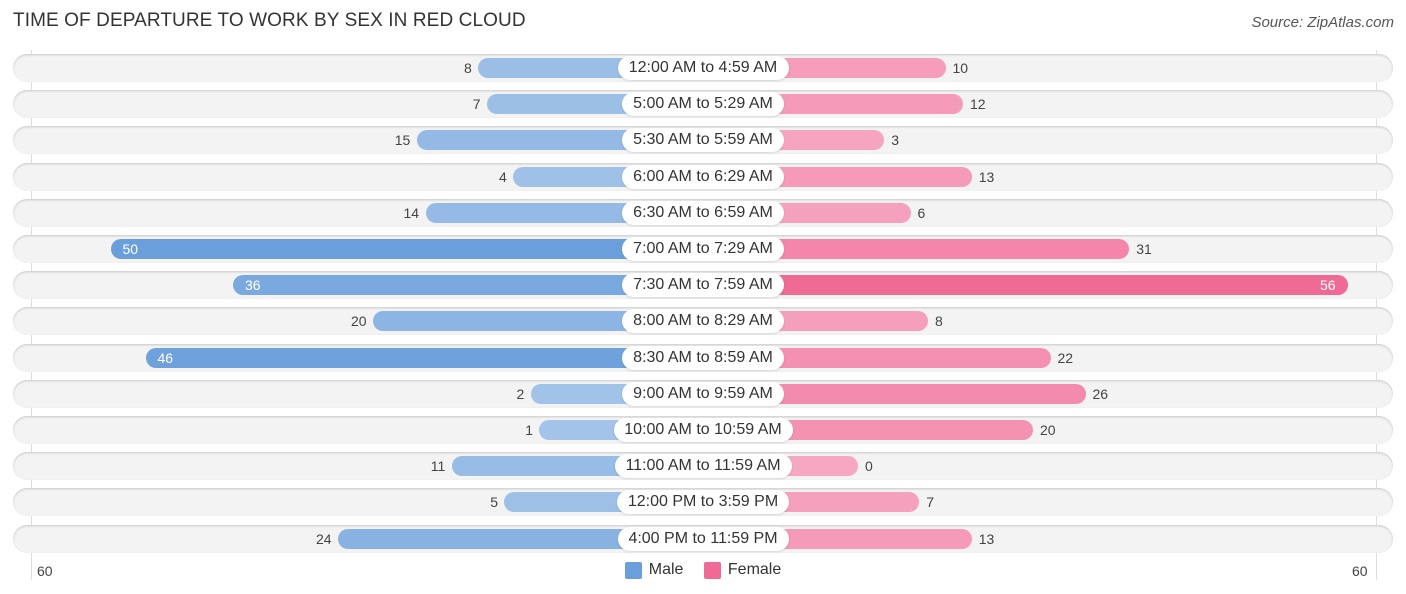 The height and width of the screenshot is (594, 1406). I want to click on value-label-female: 12, so click(978, 104).